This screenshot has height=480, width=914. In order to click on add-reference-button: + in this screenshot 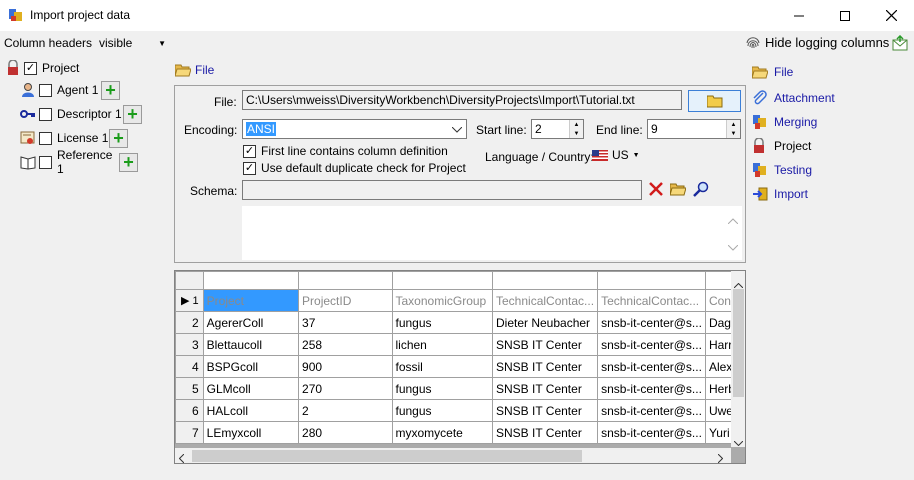, I will do `click(128, 162)`.